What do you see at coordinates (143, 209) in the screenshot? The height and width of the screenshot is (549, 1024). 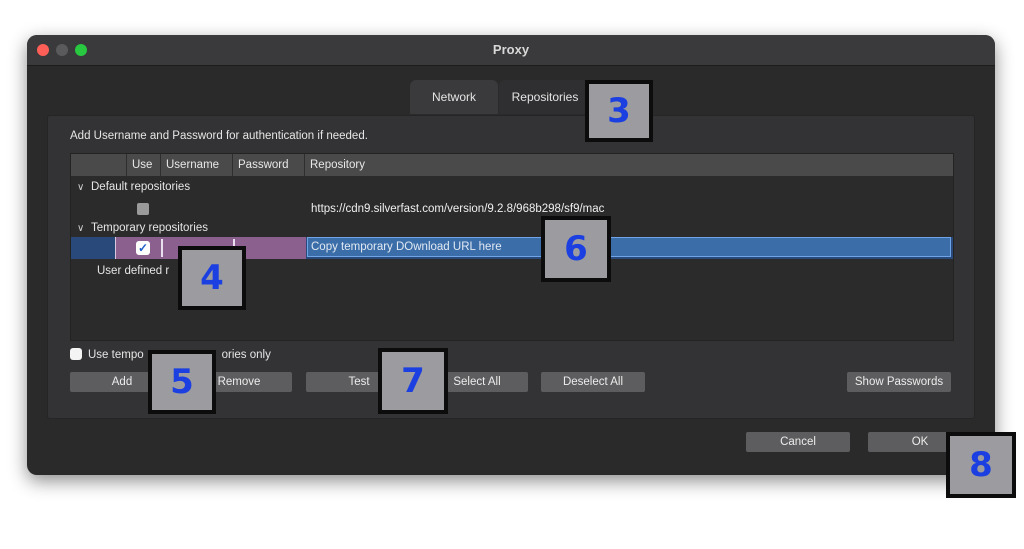 I see `default-repo-use-checkbox` at bounding box center [143, 209].